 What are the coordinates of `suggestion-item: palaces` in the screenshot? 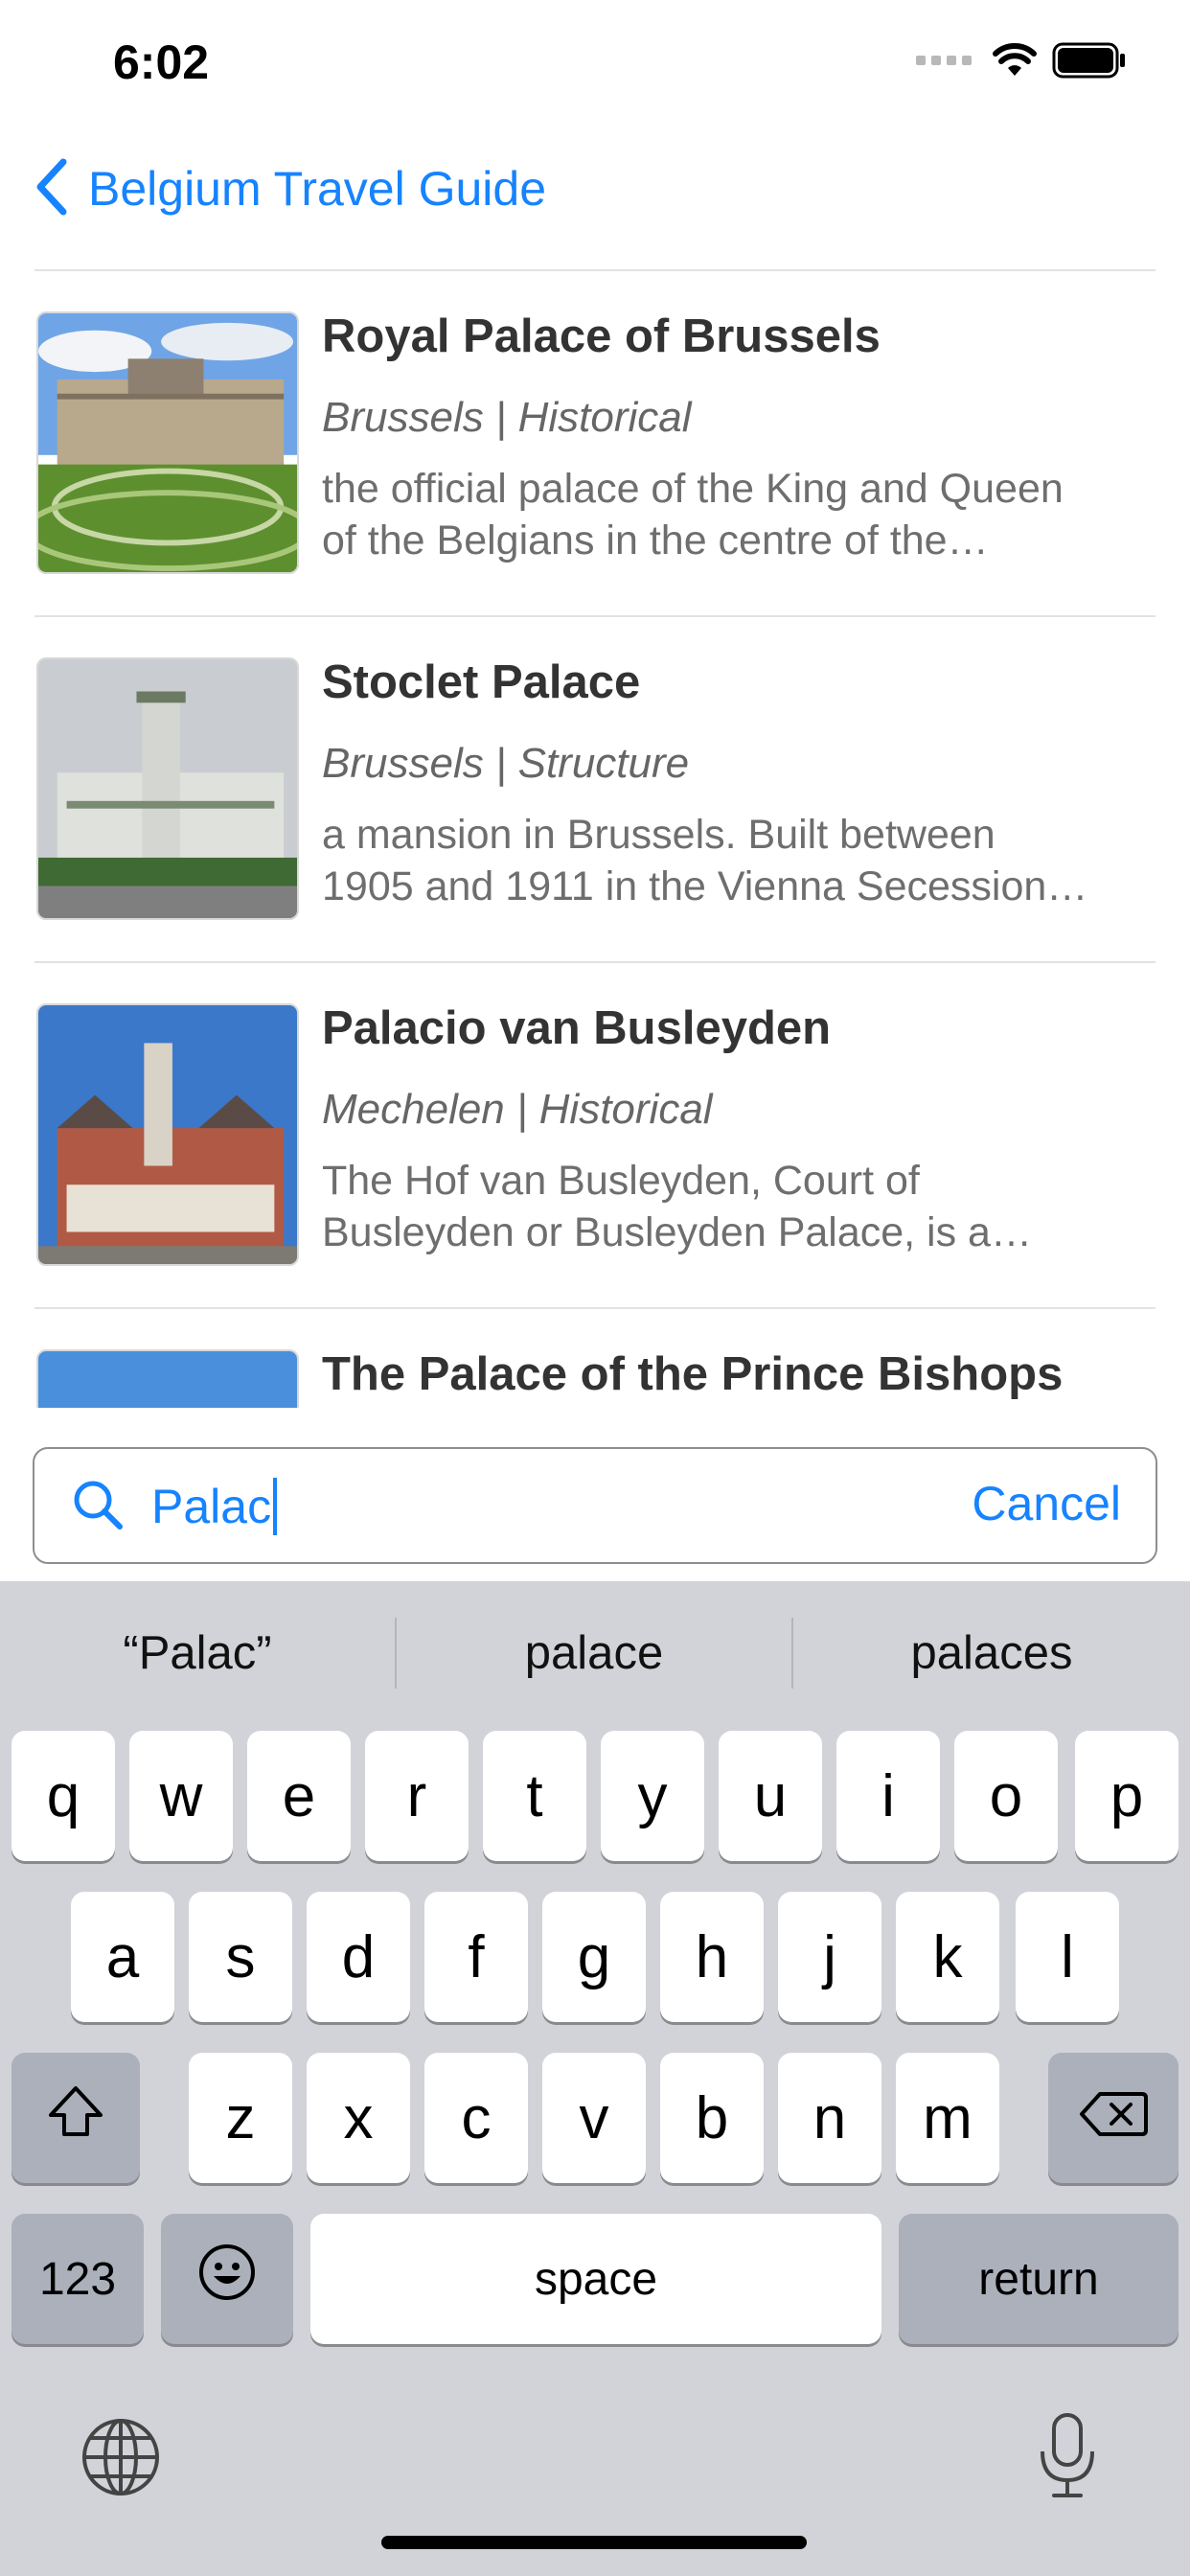 It's located at (991, 1653).